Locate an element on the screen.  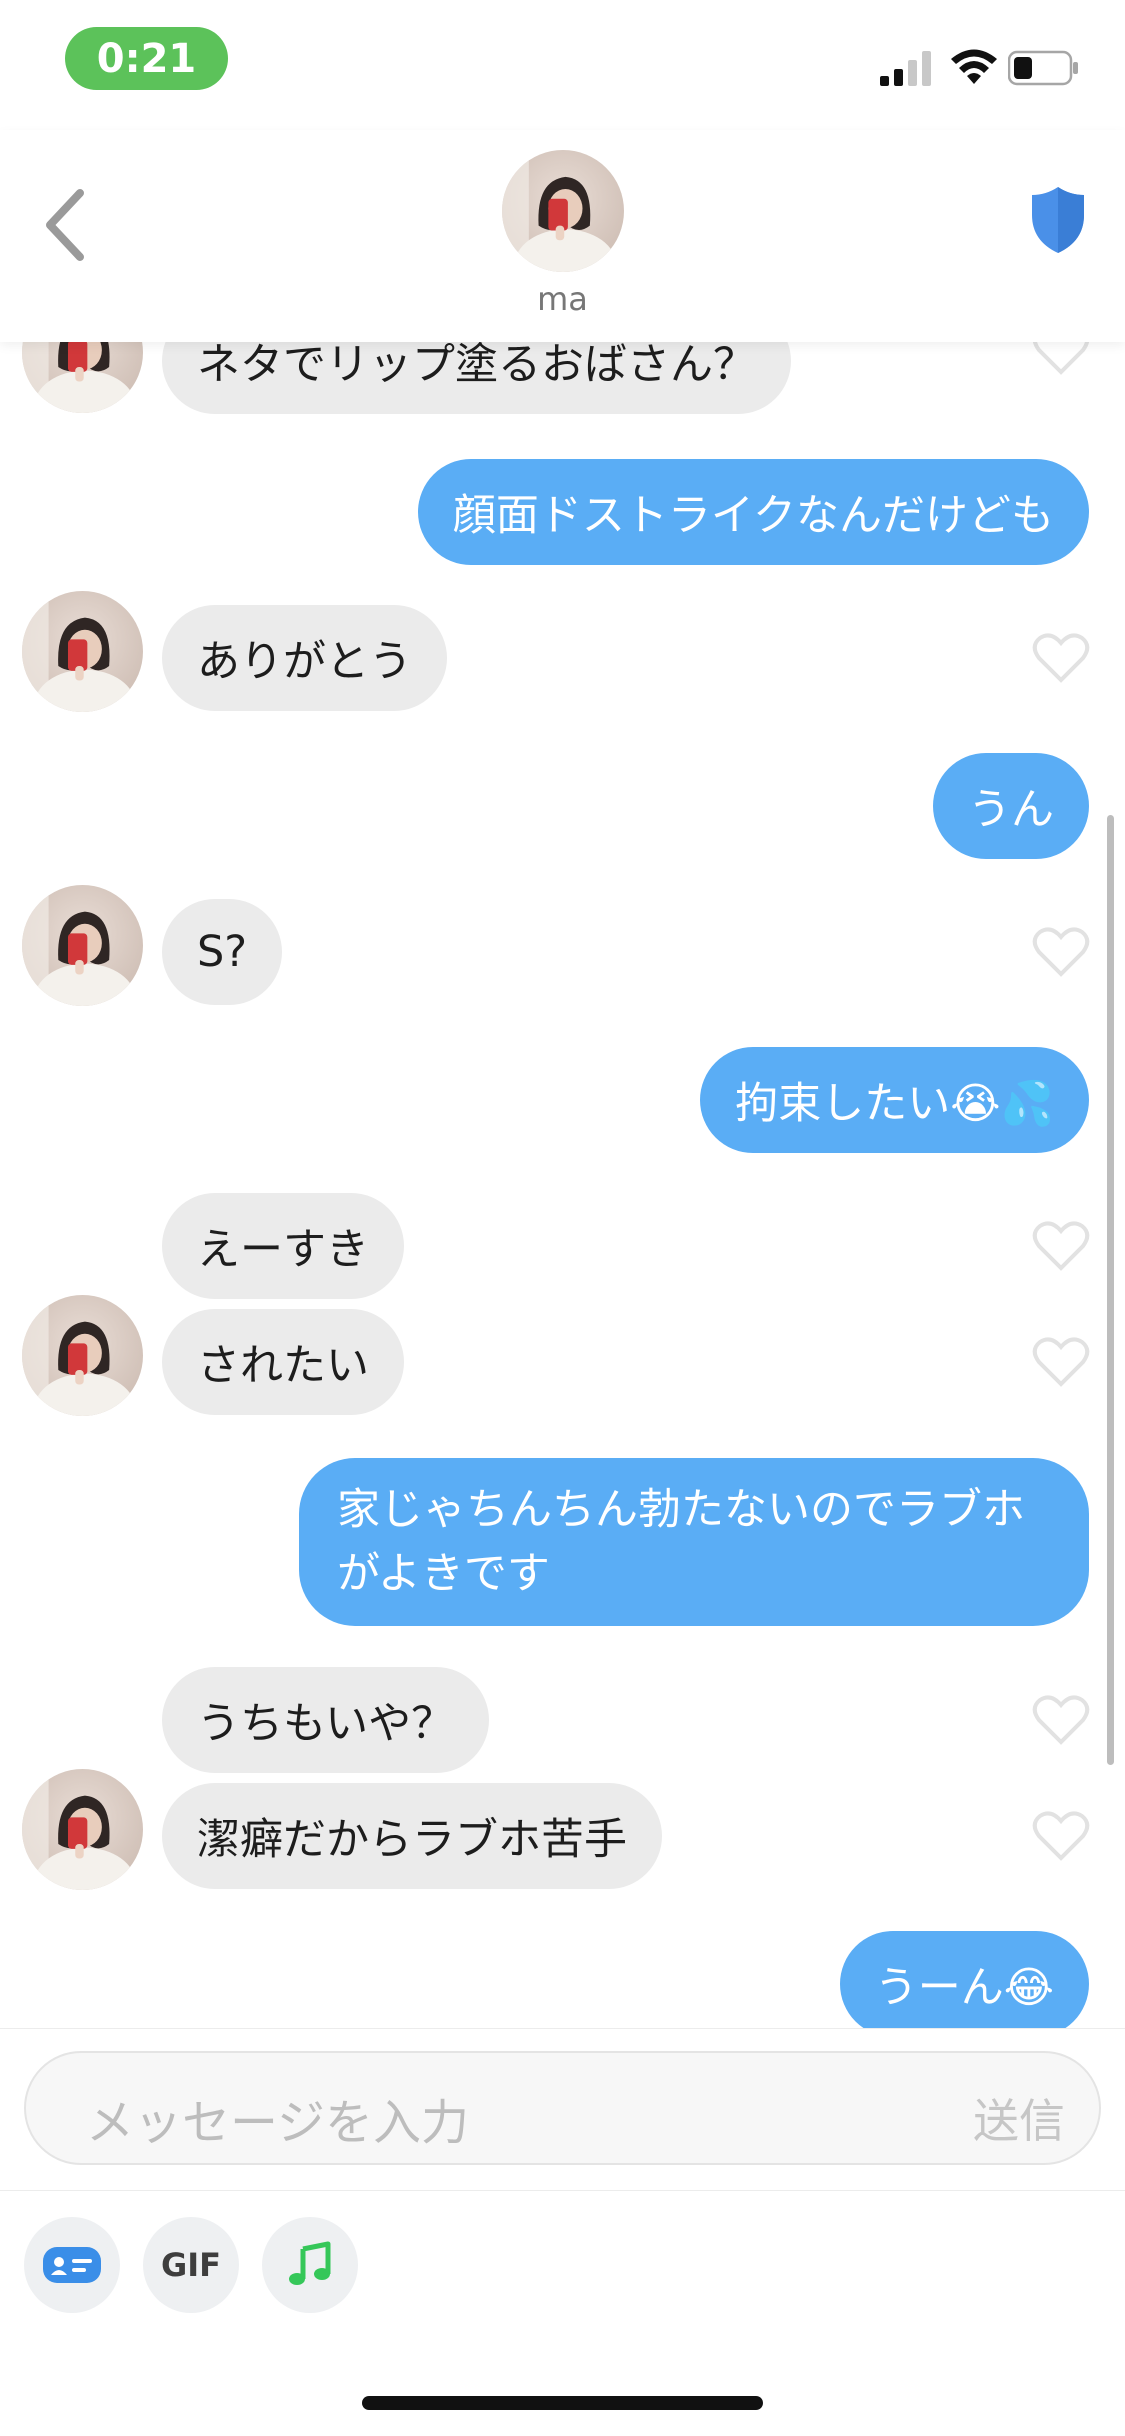
incoming-message: ありがとう is located at coordinates (304, 658).